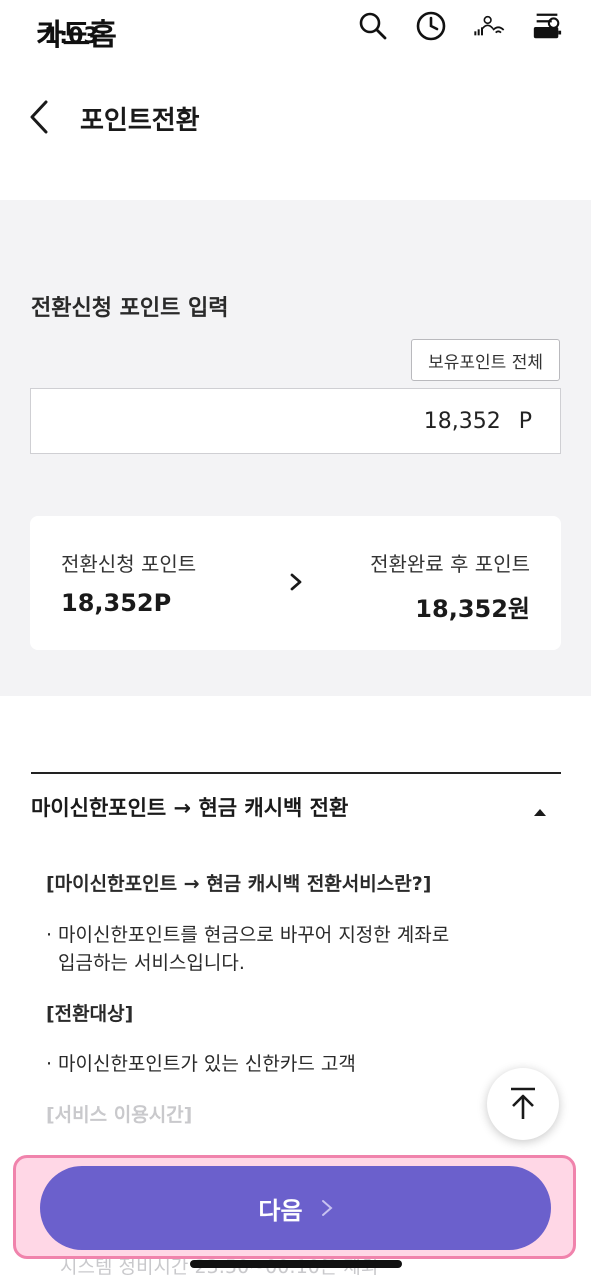  Describe the element at coordinates (489, 26) in the screenshot. I see `user-signal-icon` at that location.